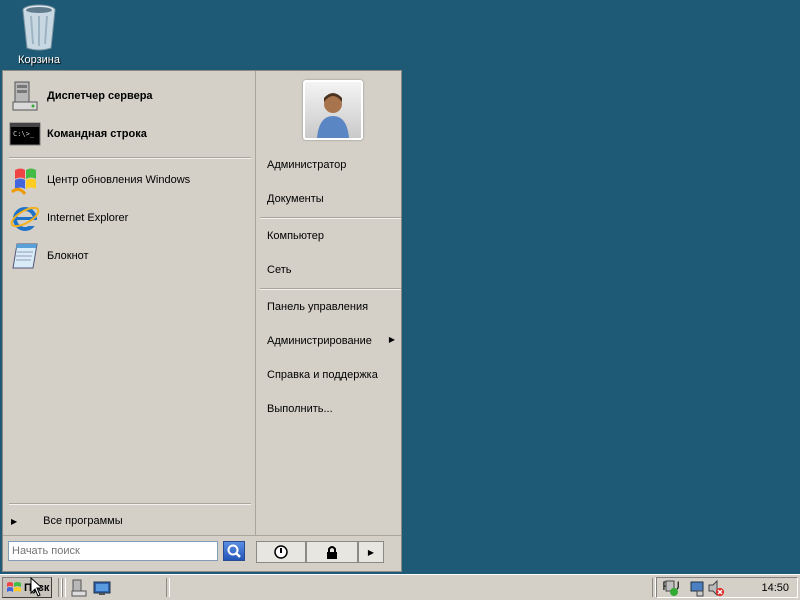  I want to click on quicklaunch-server-manager, so click(79, 588).